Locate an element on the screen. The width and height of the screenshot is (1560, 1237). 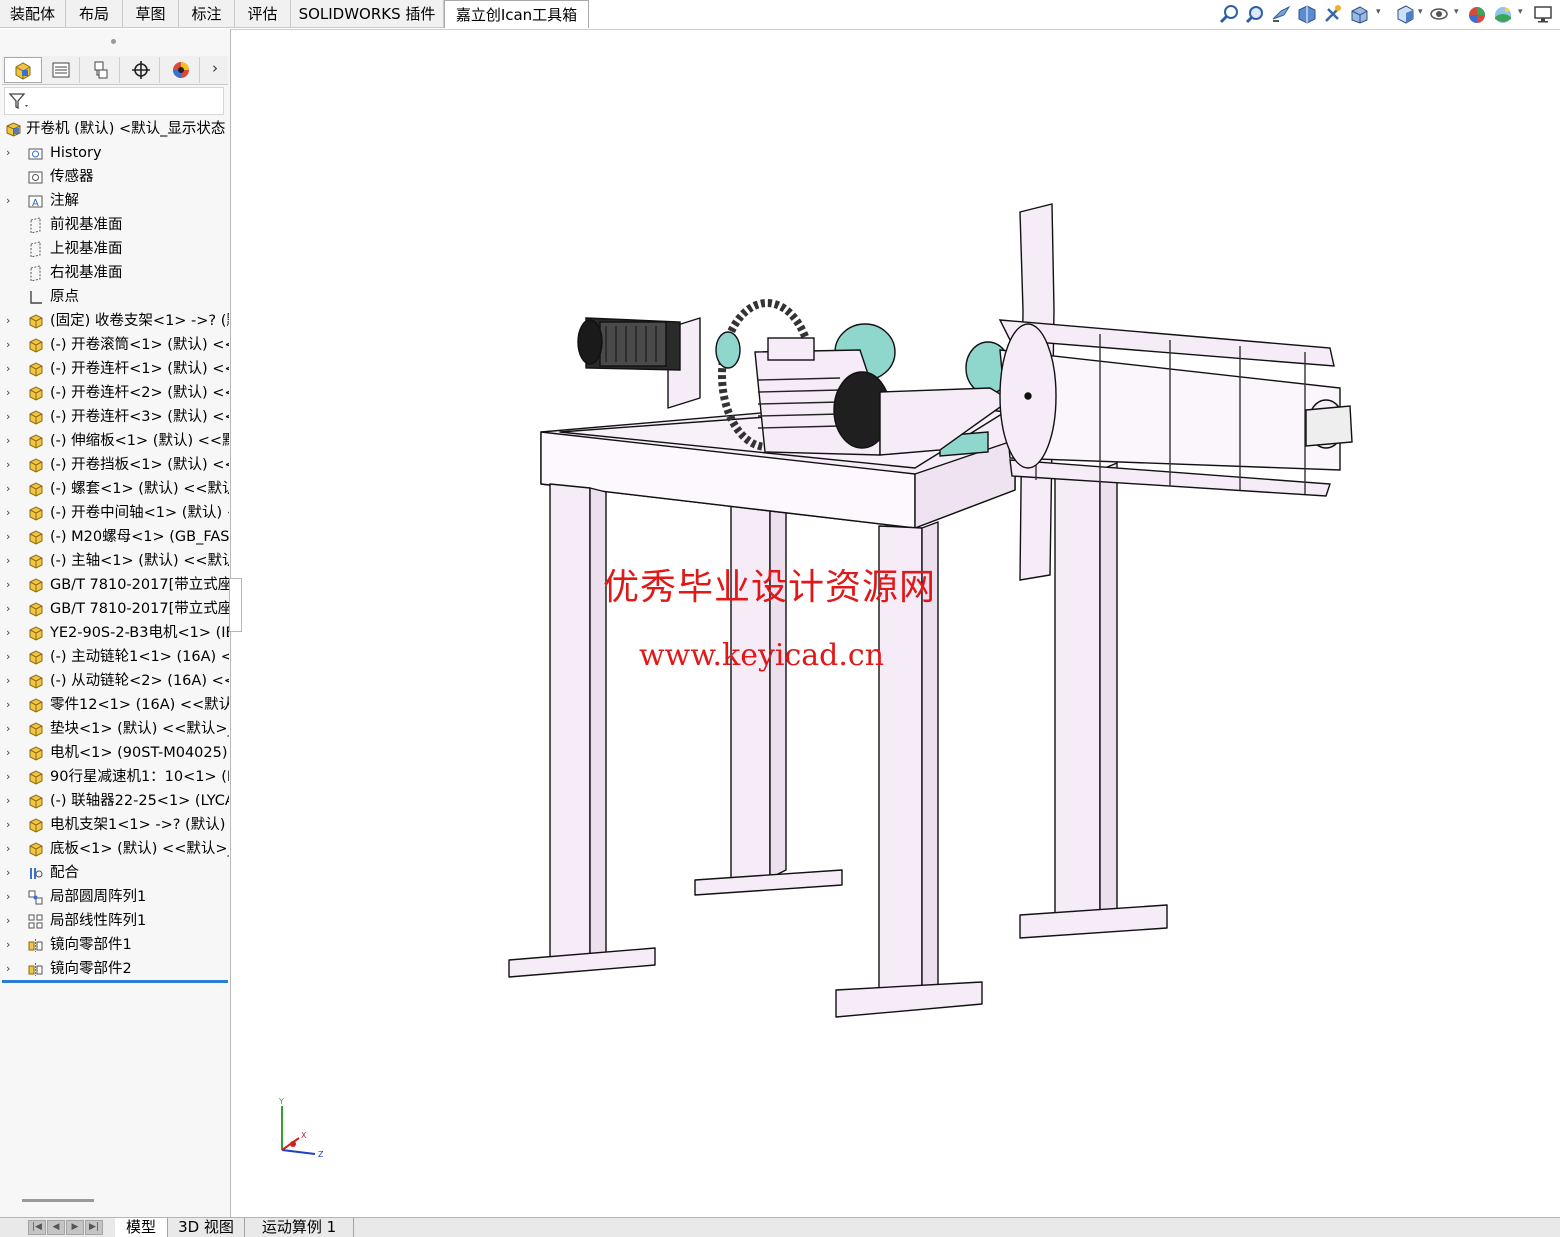
tab-evaluate: 评估 is located at coordinates (263, 14).